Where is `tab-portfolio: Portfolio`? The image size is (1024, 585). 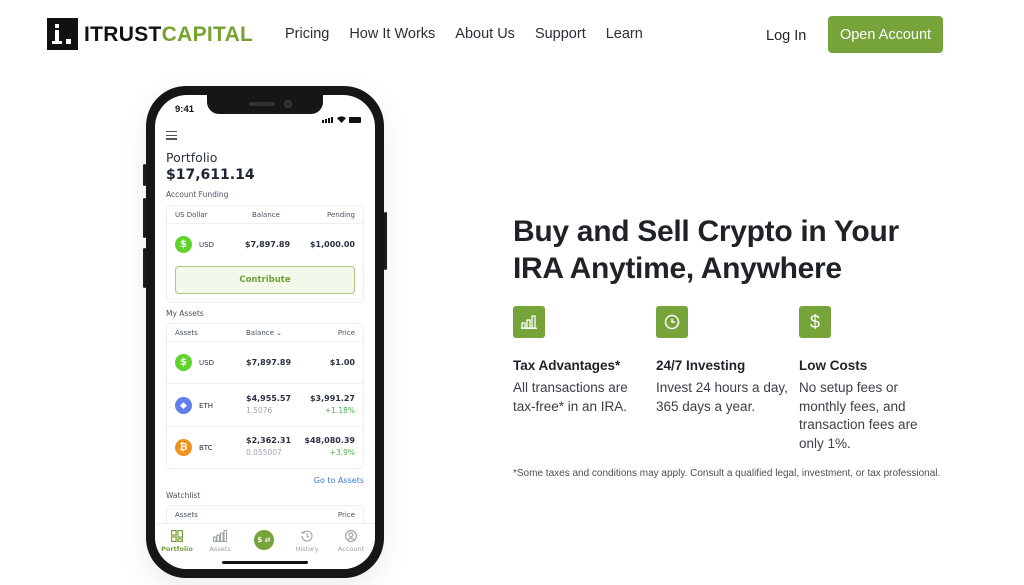
tab-portfolio: Portfolio is located at coordinates (177, 541).